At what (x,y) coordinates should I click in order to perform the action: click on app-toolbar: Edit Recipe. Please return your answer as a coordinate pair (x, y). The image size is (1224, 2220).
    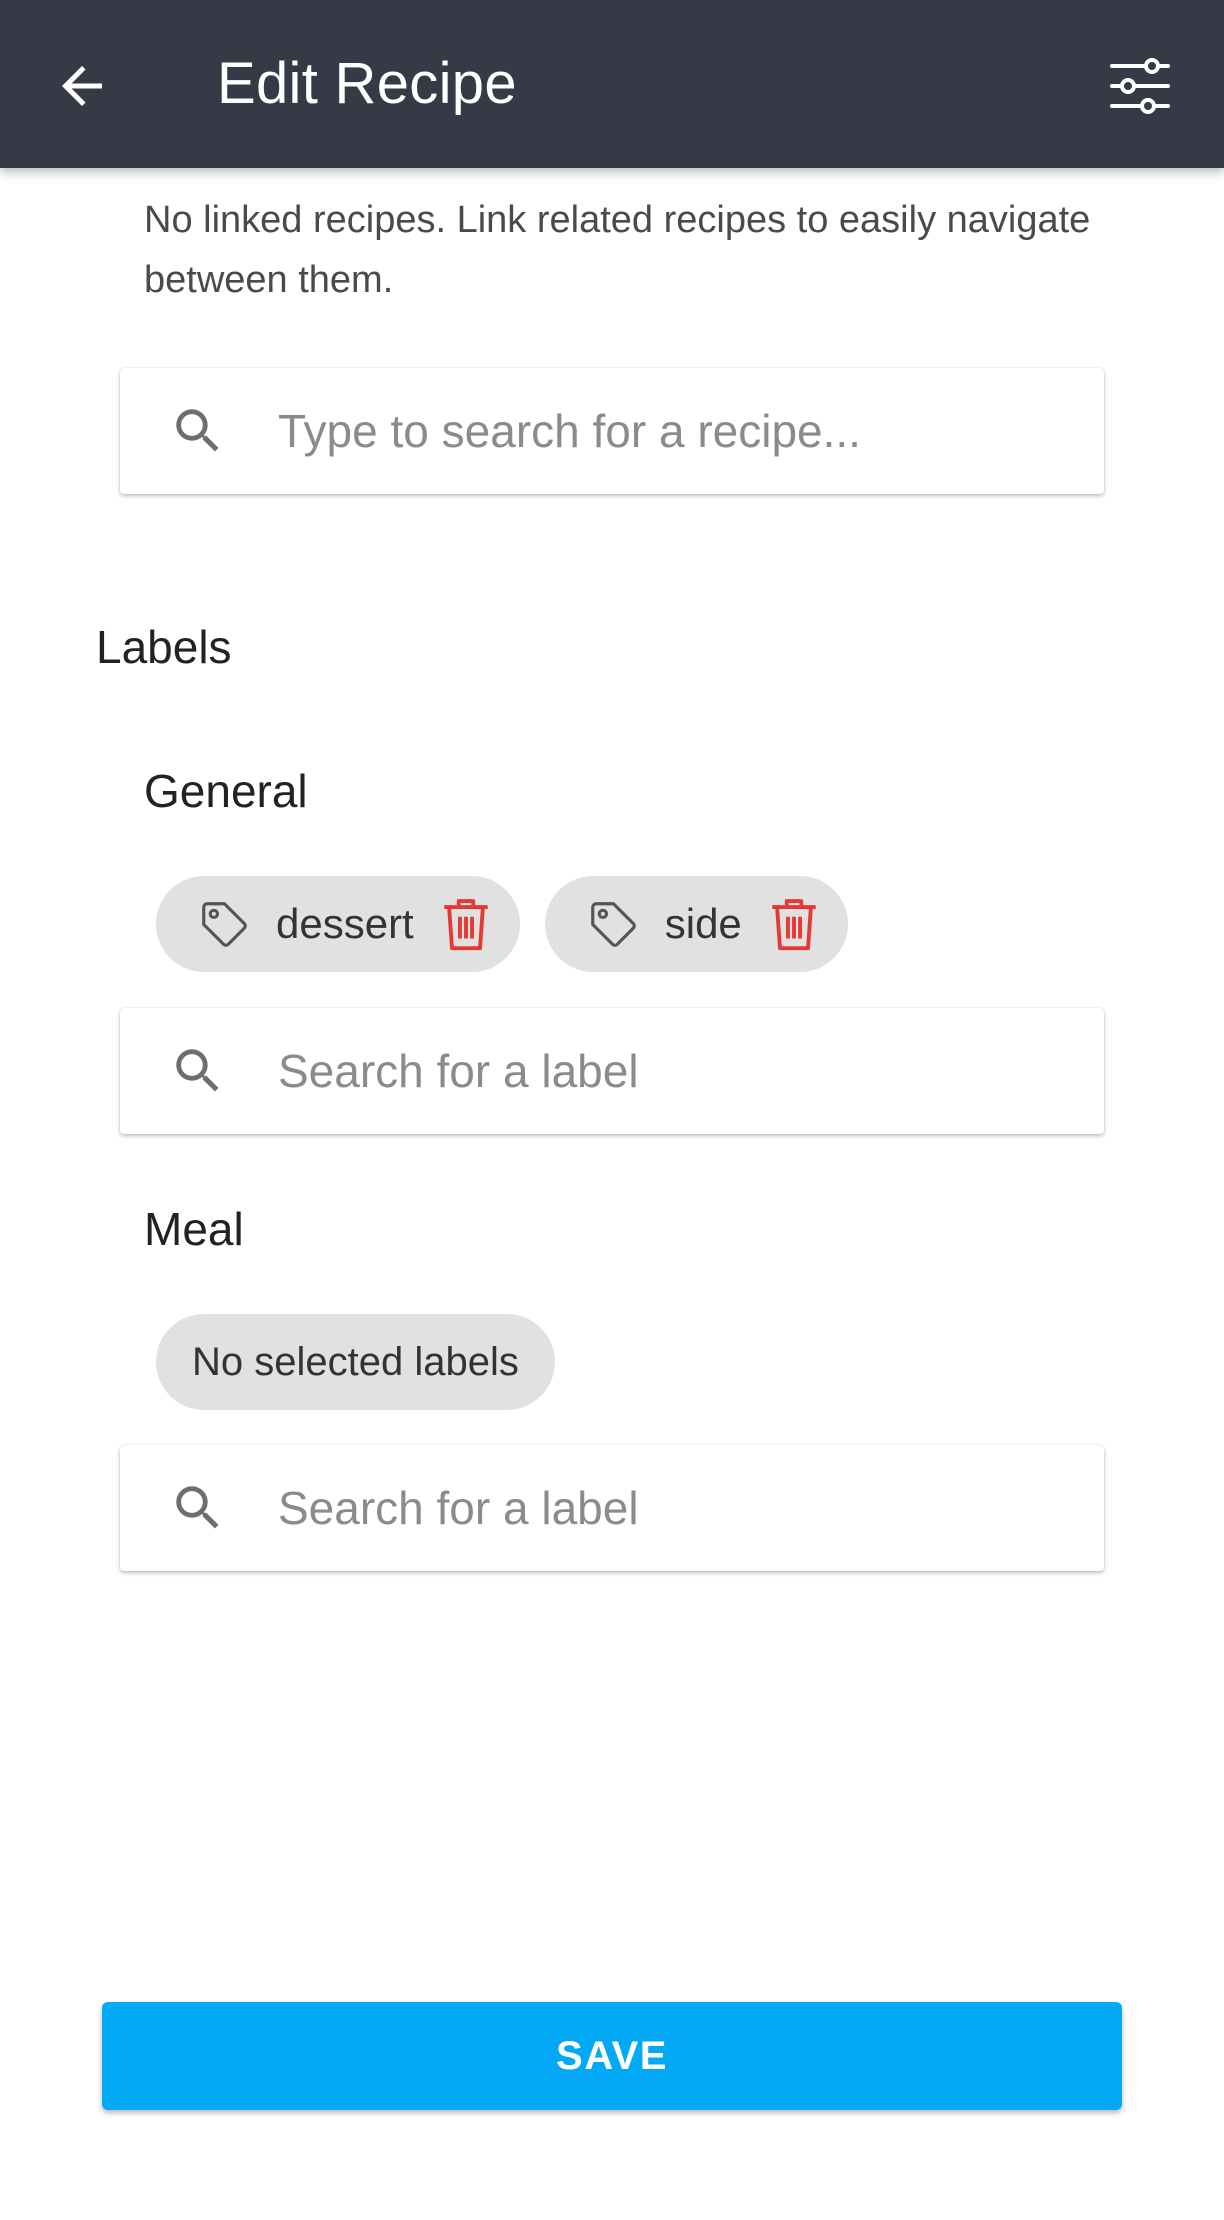
    Looking at the image, I should click on (612, 84).